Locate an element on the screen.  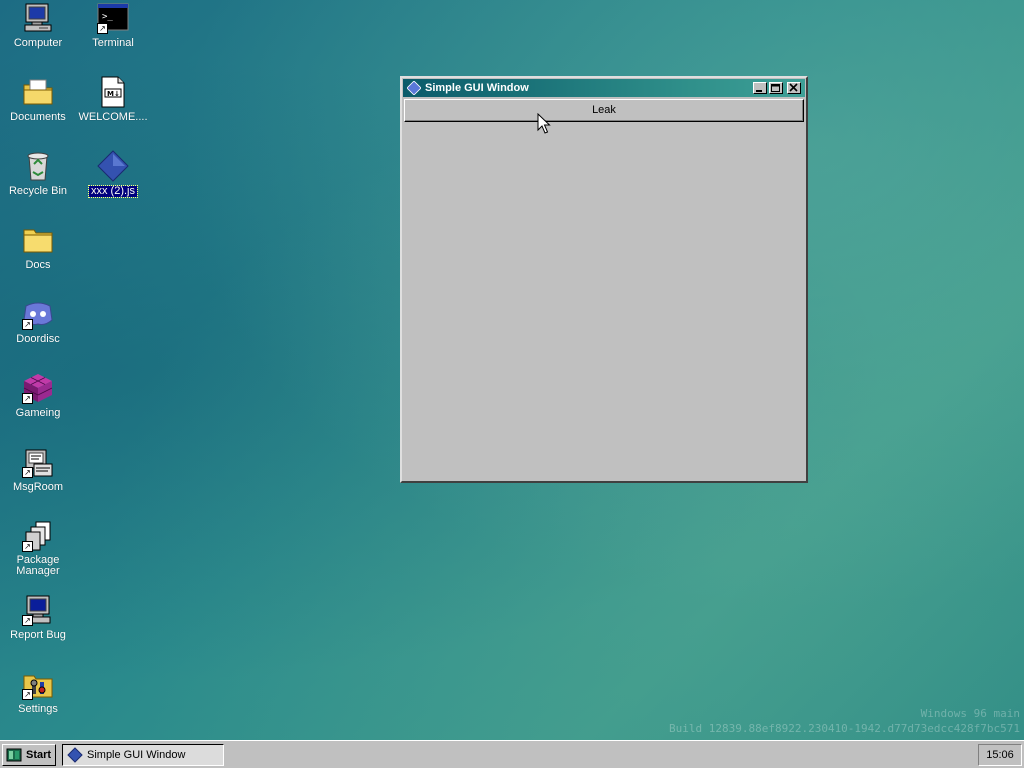
desktop-icon-label: Gameing is located at coordinates (38, 413).